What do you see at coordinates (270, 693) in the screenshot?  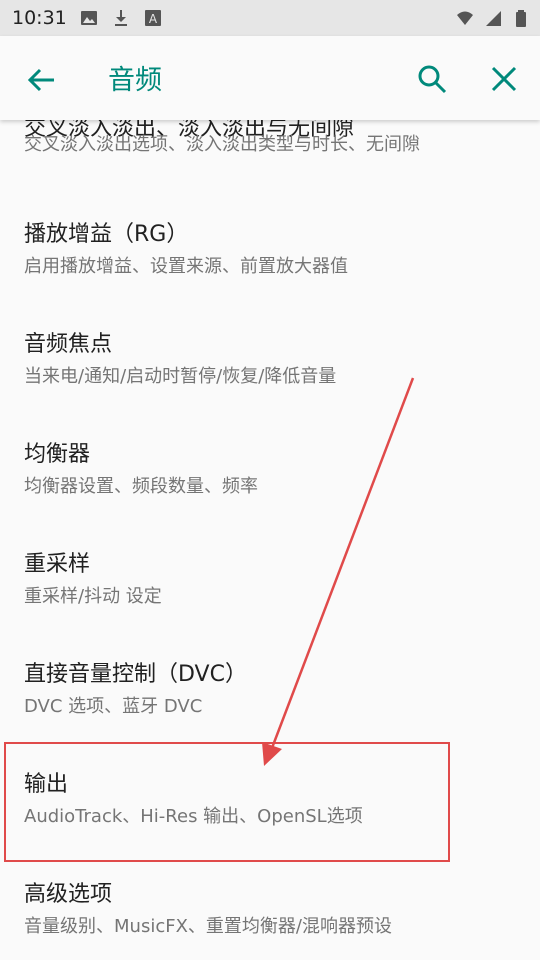 I see `list-item-dvc: 直接音量控制（DVC） DVC 选项、蓝牙 DVC` at bounding box center [270, 693].